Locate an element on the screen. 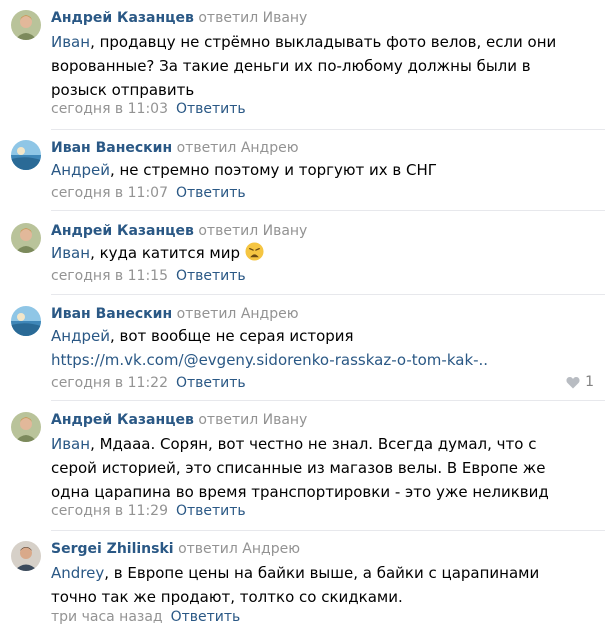 The height and width of the screenshot is (637, 605). comment-header: Sergei Zhilinski ответил Андрею is located at coordinates (175, 549).